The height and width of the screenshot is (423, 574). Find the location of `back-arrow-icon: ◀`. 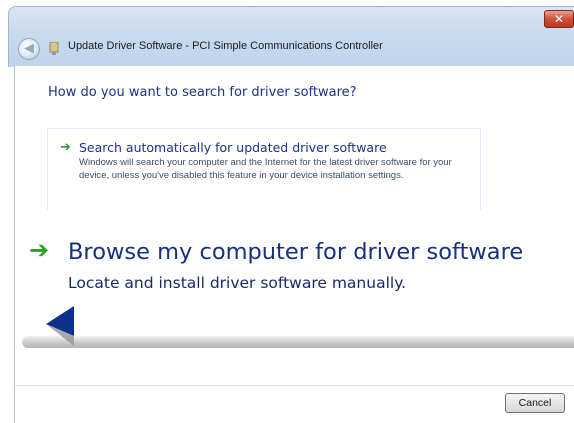

back-arrow-icon: ◀ is located at coordinates (29, 48).